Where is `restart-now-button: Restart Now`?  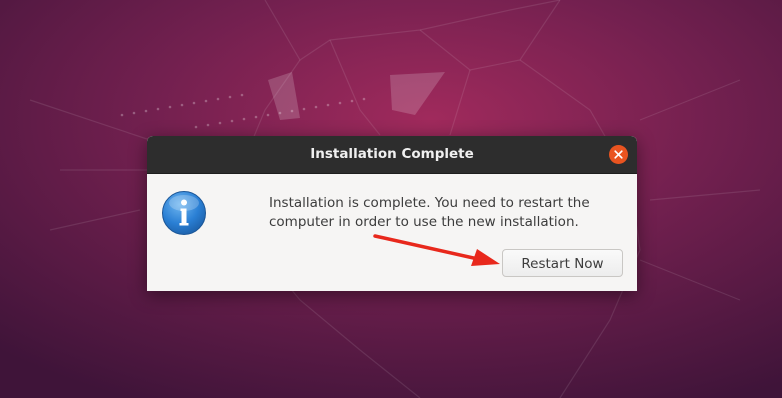 restart-now-button: Restart Now is located at coordinates (562, 263).